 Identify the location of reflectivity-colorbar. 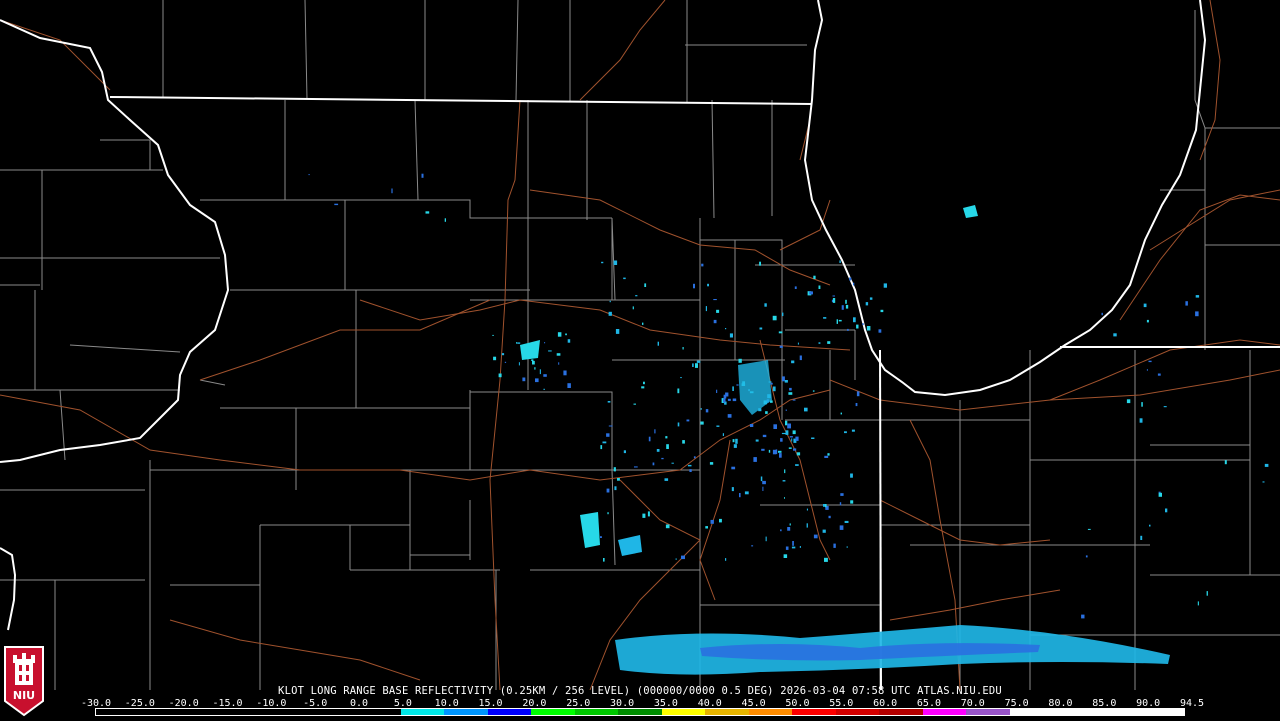
(640, 712).